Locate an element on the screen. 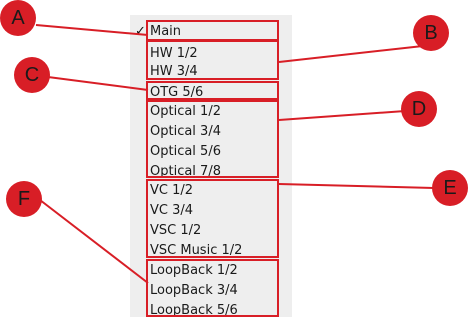  callout-marker-e: E is located at coordinates (450, 188).